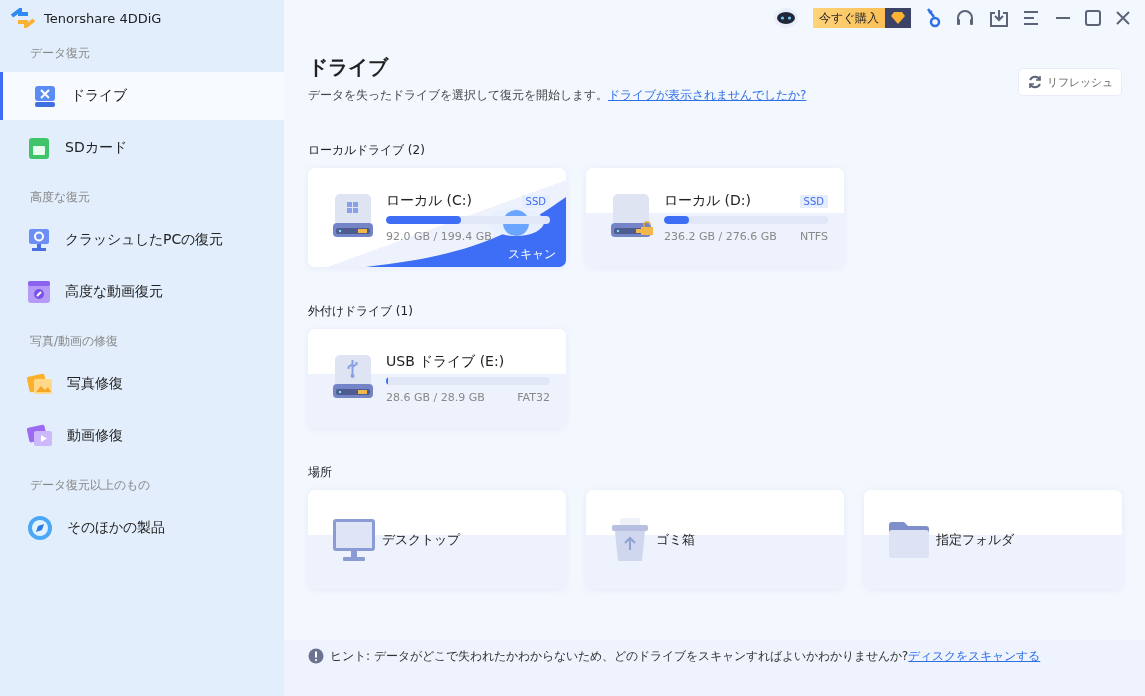 The image size is (1145, 696). Describe the element at coordinates (439, 236) in the screenshot. I see `drive-usage: 92.0 GB / 199.4 GB` at that location.